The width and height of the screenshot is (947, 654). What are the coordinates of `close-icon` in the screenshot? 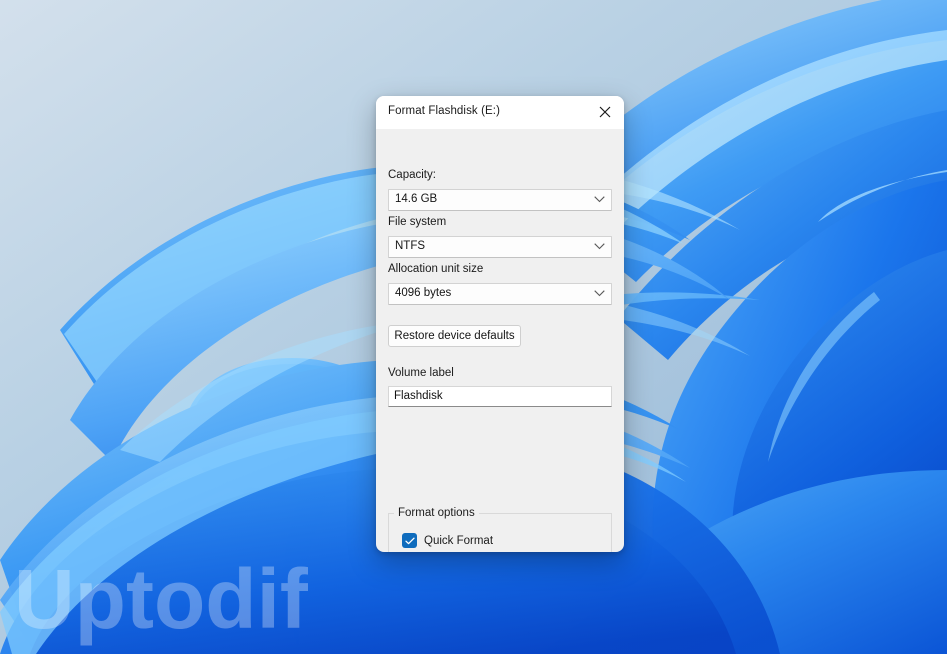 It's located at (605, 112).